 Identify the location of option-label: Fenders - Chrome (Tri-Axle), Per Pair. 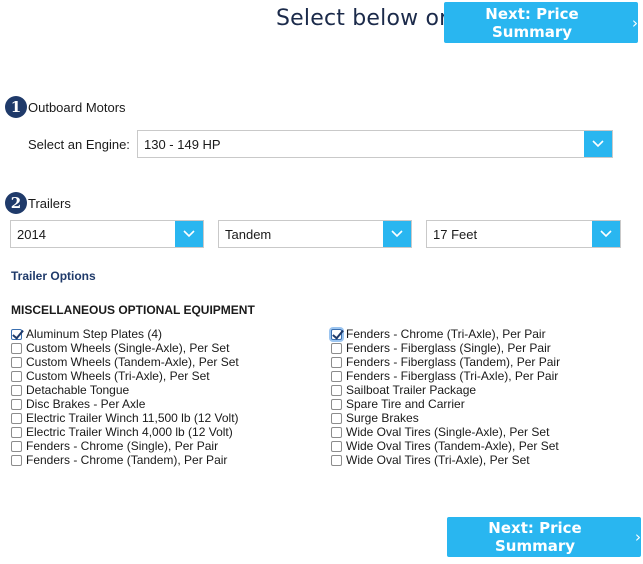
(446, 334).